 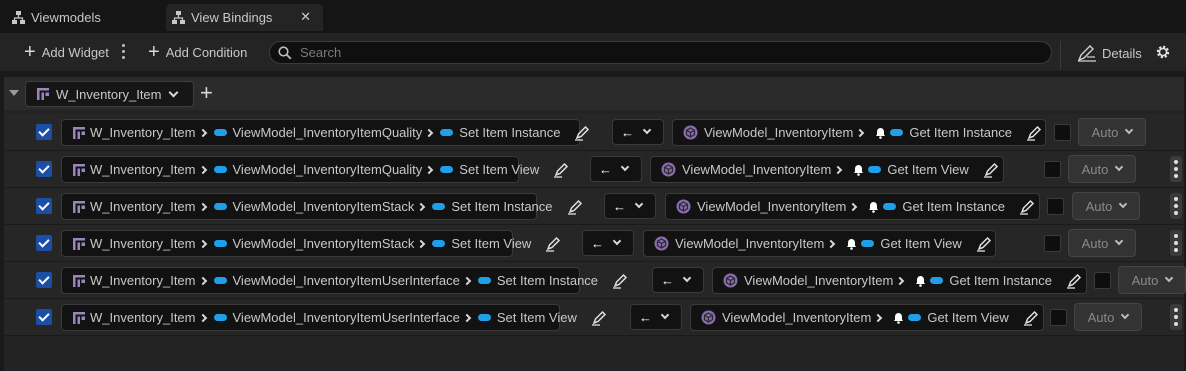 What do you see at coordinates (772, 206) in the screenshot?
I see `source-viewmodel: ViewModel_InventoryItem` at bounding box center [772, 206].